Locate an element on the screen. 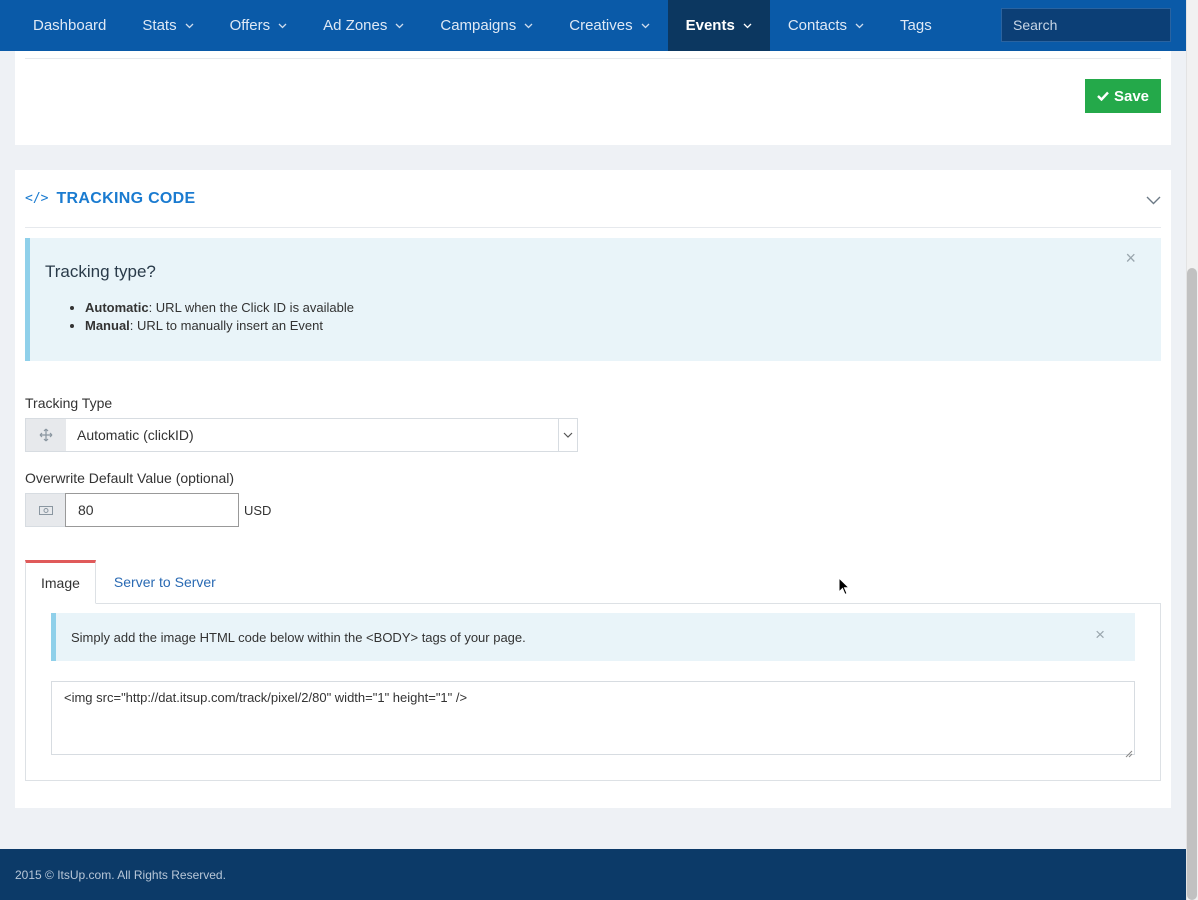 This screenshot has width=1198, height=900. nav-label: Tags is located at coordinates (916, 25).